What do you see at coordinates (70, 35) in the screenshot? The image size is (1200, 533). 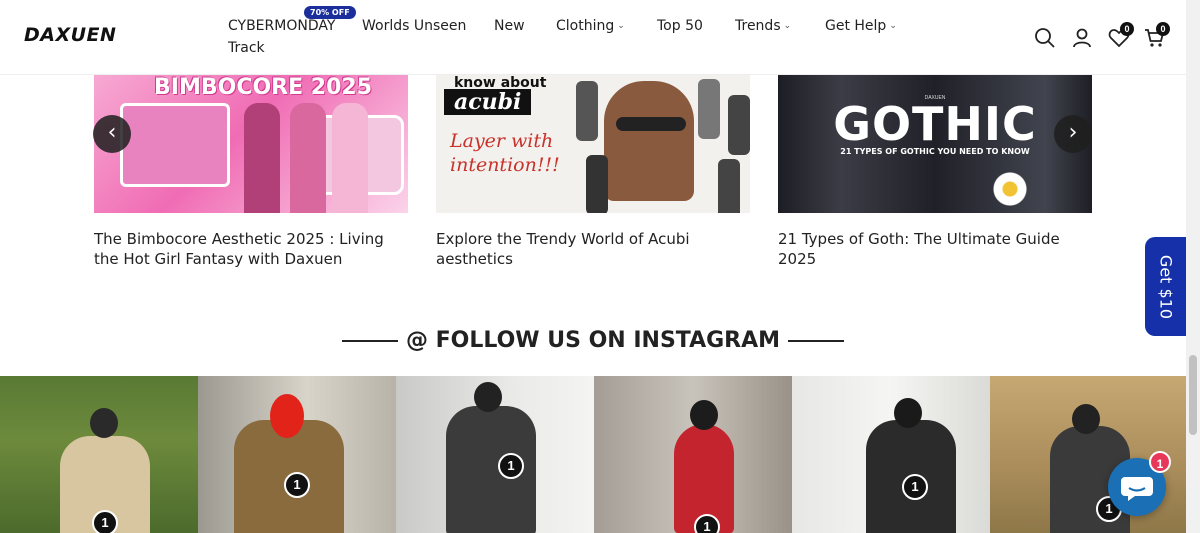 I see `logo: DAXUEN` at bounding box center [70, 35].